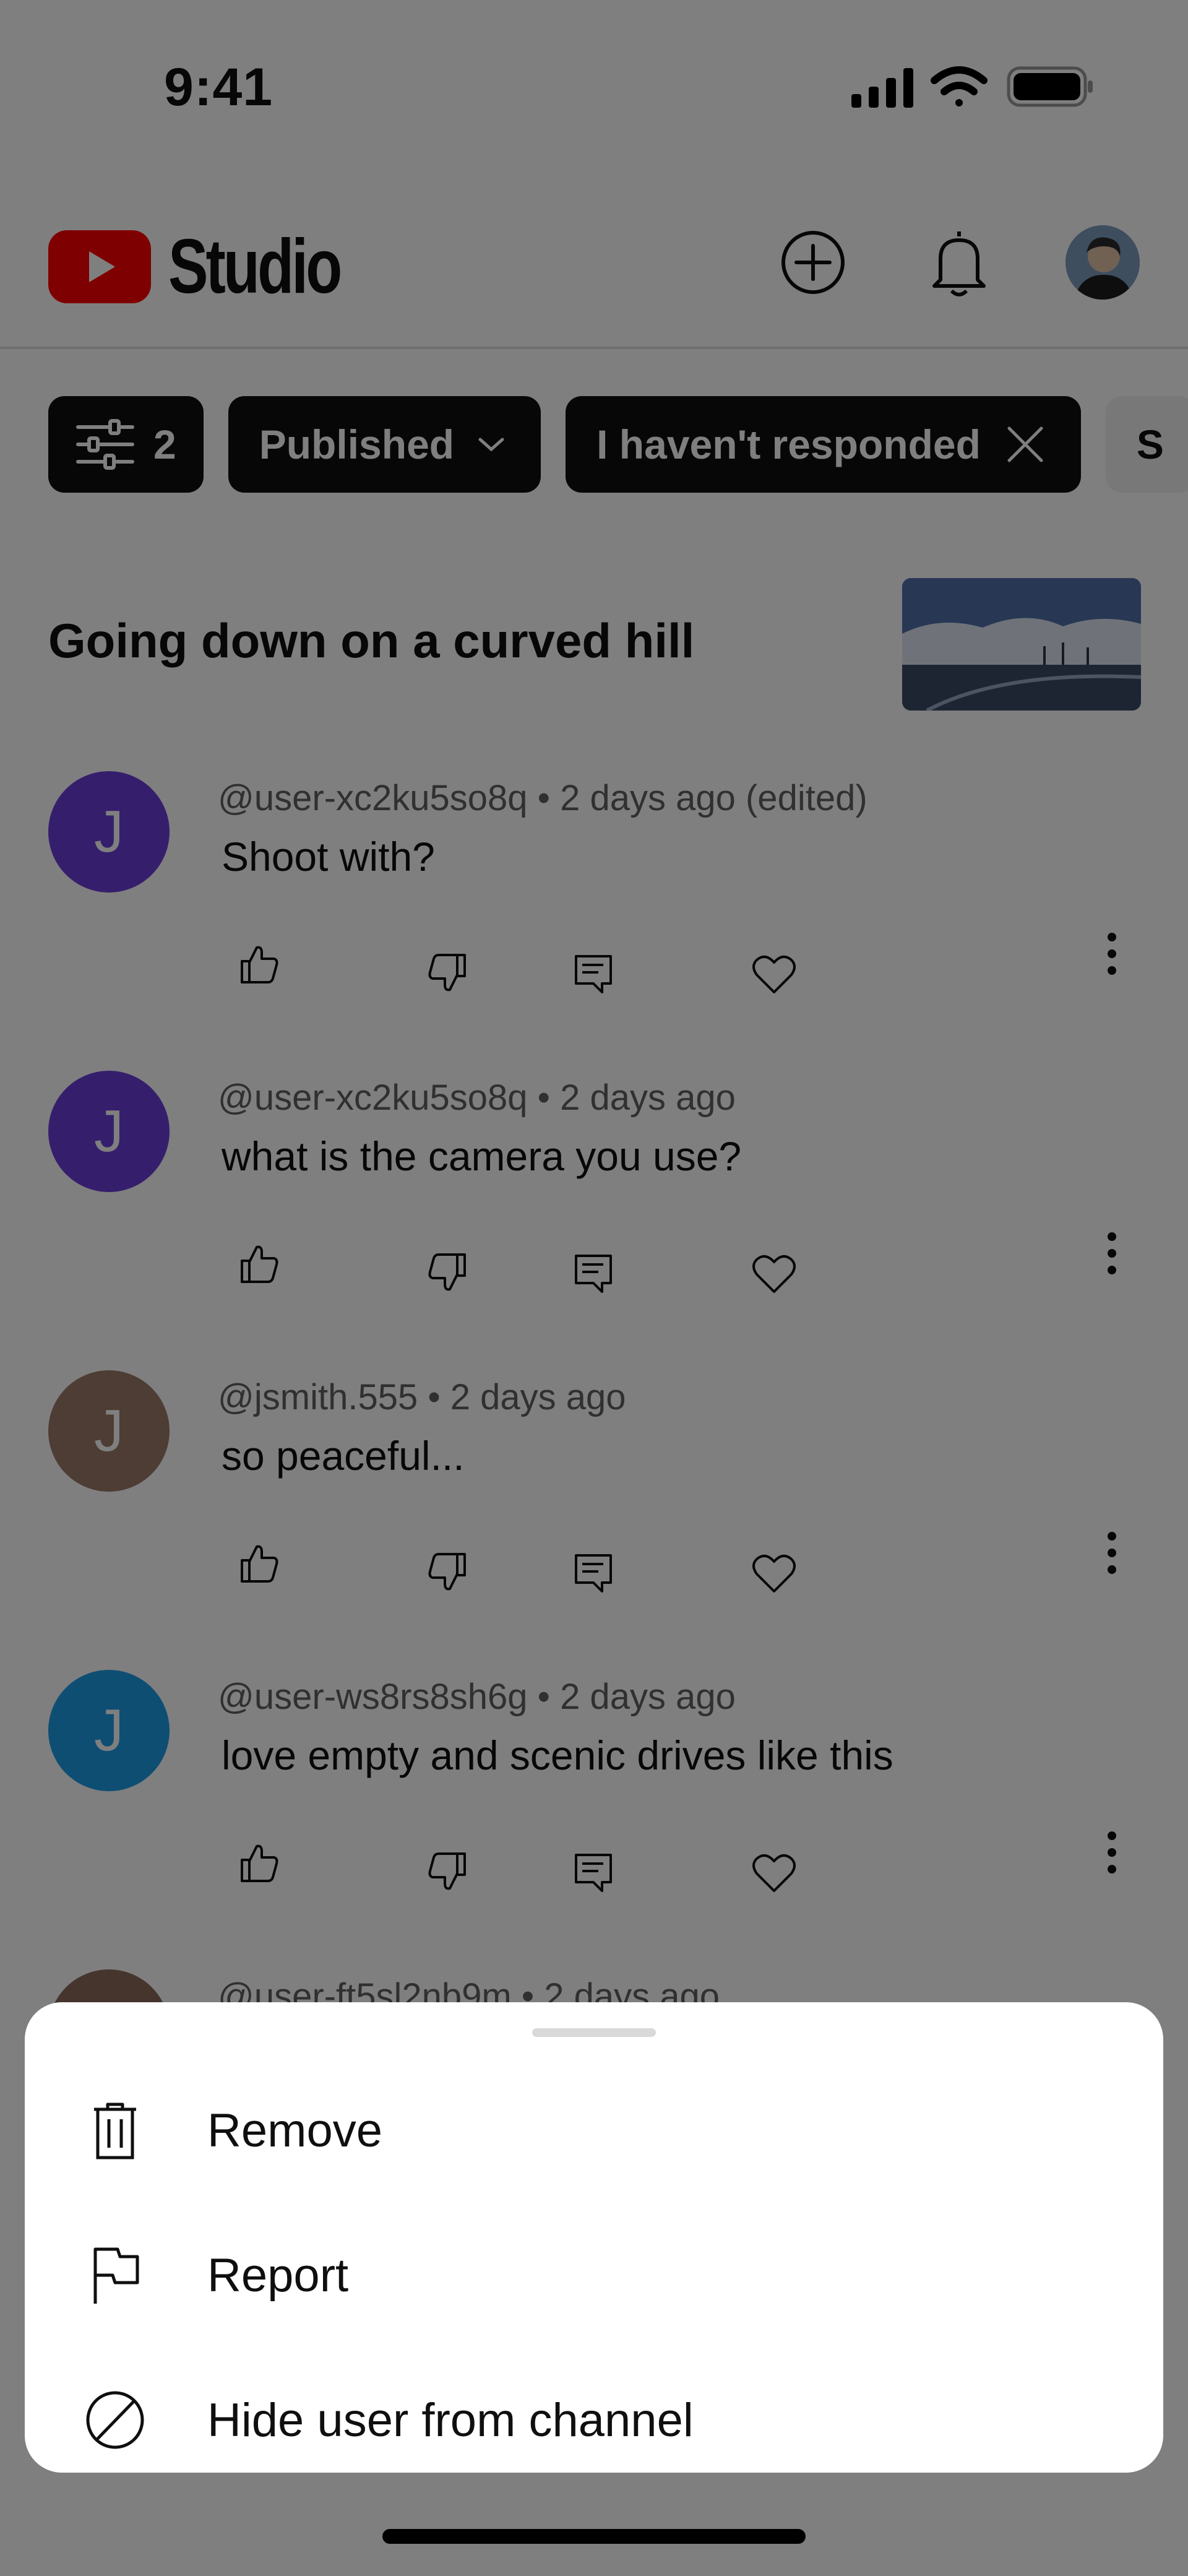 Image resolution: width=1188 pixels, height=2576 pixels. Describe the element at coordinates (278, 2275) in the screenshot. I see `report-label: Report` at that location.